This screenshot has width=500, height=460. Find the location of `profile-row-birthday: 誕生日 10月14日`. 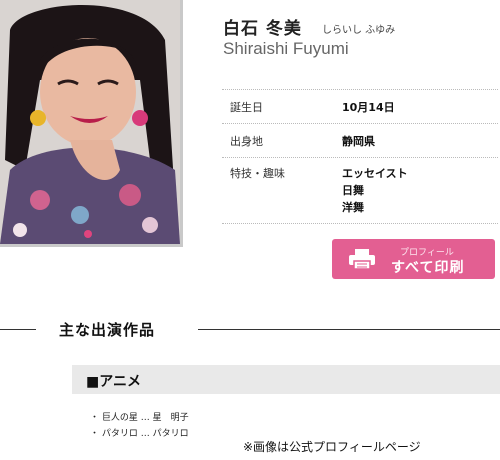

profile-row-birthday: 誕生日 10月14日 is located at coordinates (360, 106).